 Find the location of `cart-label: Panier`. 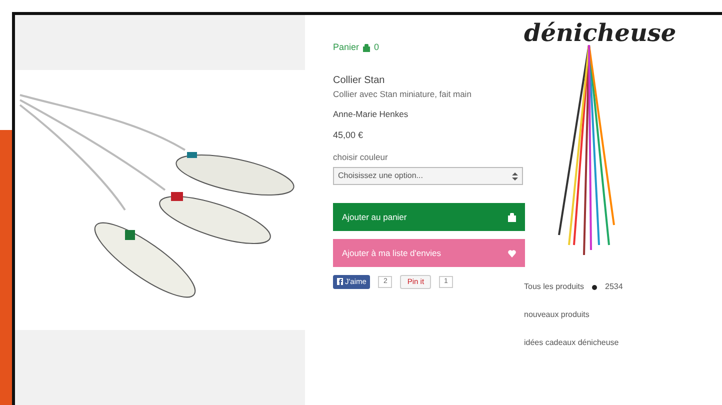

cart-label: Panier is located at coordinates (346, 47).